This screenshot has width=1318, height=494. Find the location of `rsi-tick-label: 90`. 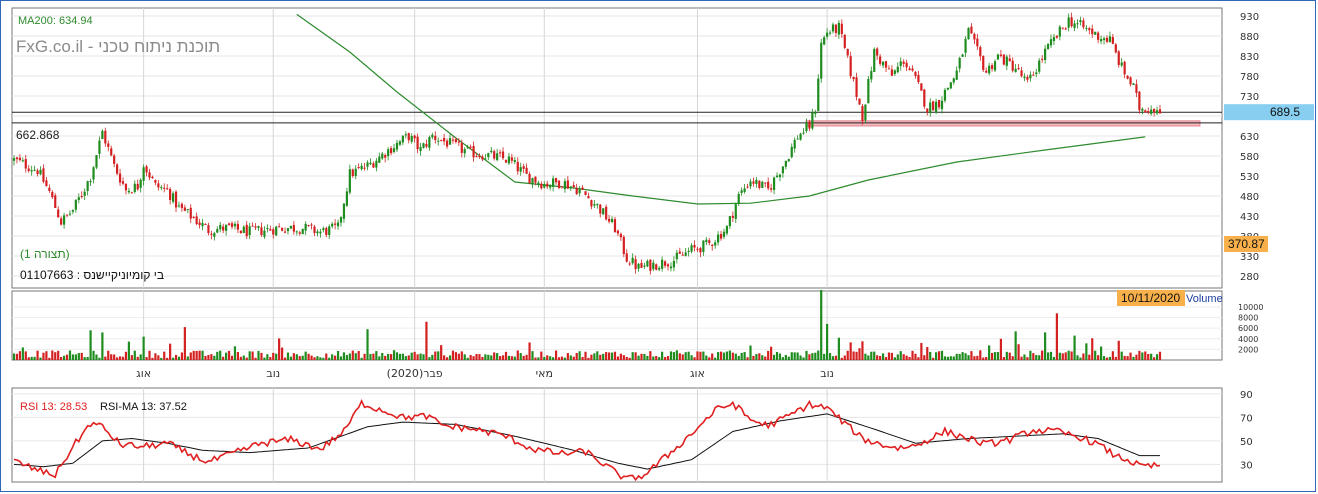

rsi-tick-label: 90 is located at coordinates (1246, 395).